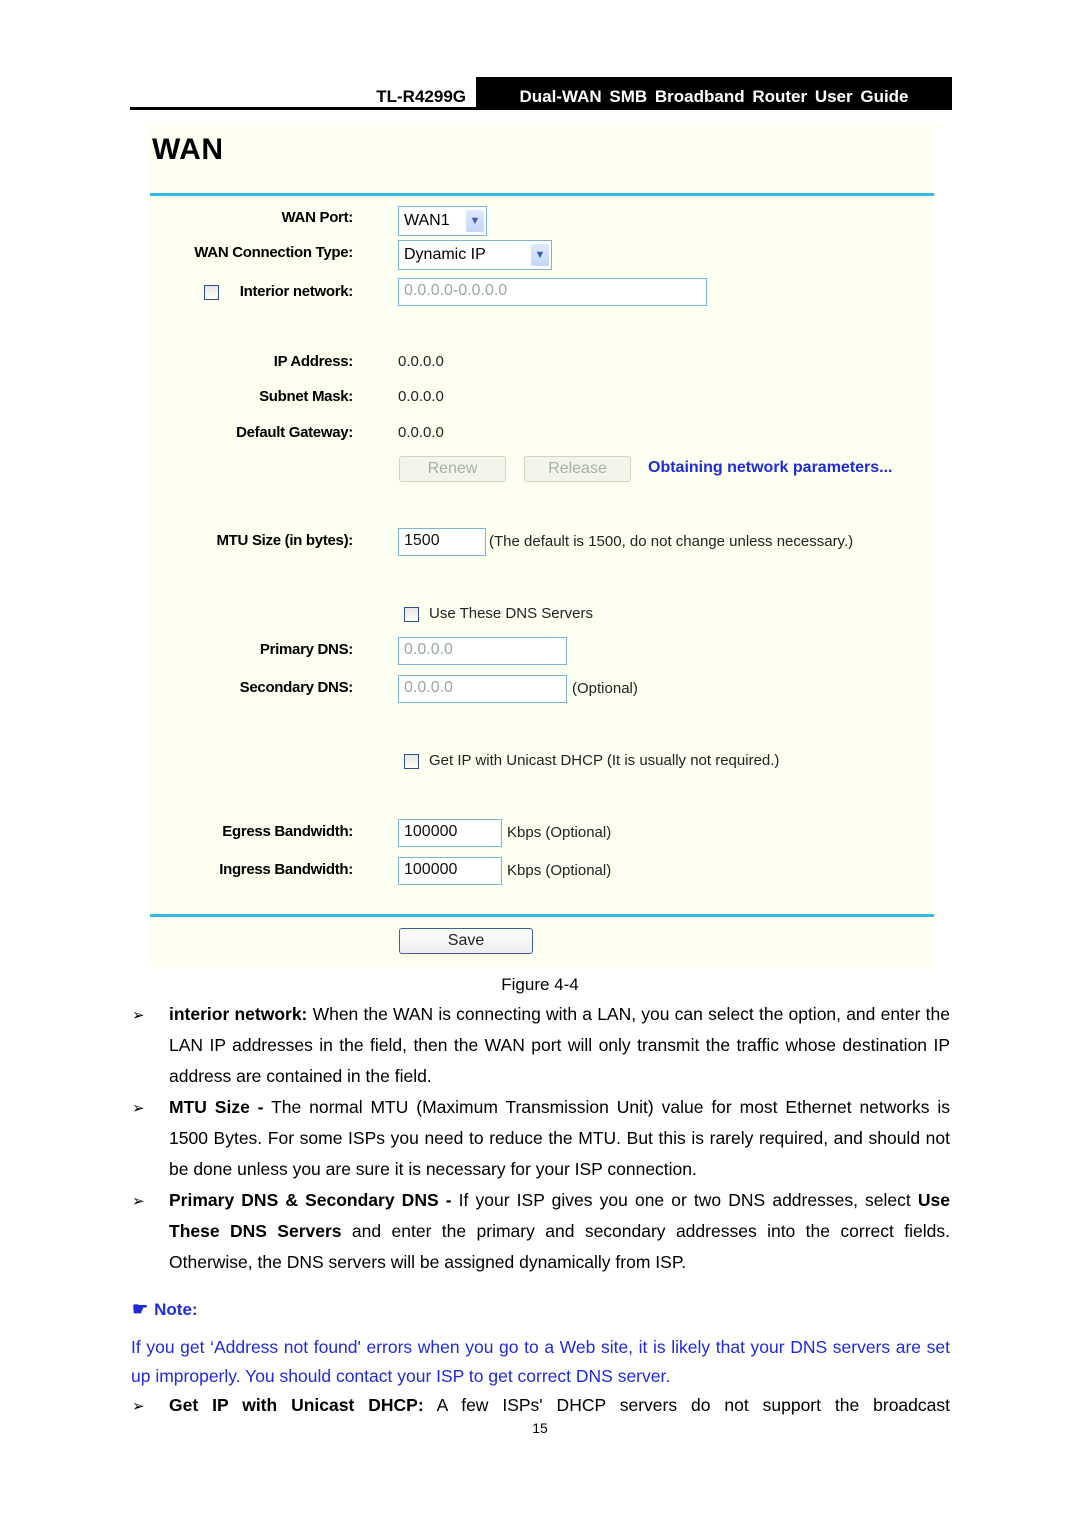 This screenshot has width=1080, height=1527. What do you see at coordinates (317, 217) in the screenshot?
I see `wan-port-label: WAN Port:` at bounding box center [317, 217].